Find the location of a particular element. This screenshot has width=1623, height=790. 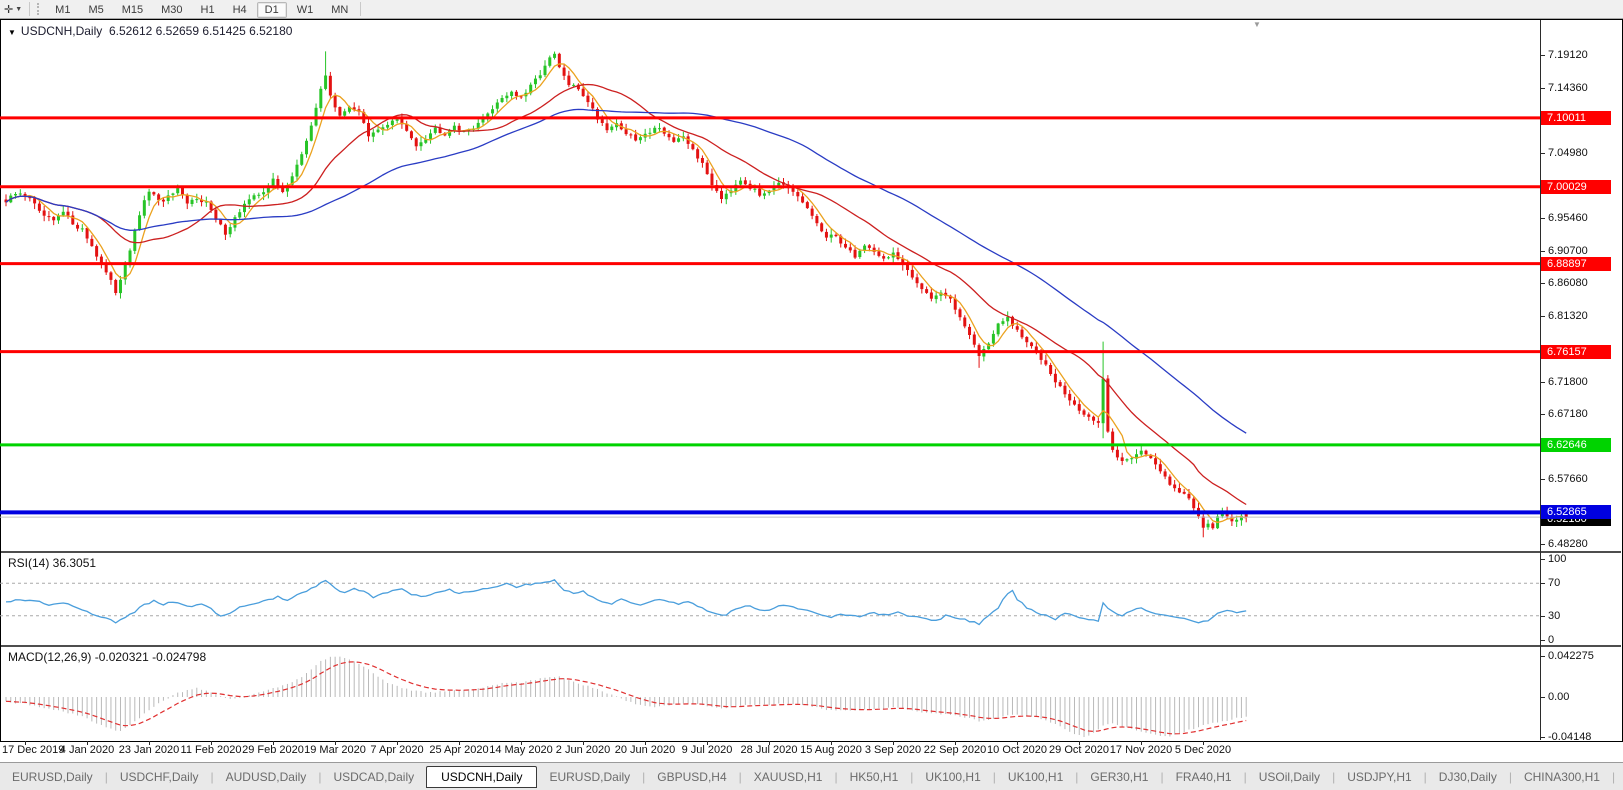

time-tick-label: 14 May 2020 is located at coordinates (521, 750).